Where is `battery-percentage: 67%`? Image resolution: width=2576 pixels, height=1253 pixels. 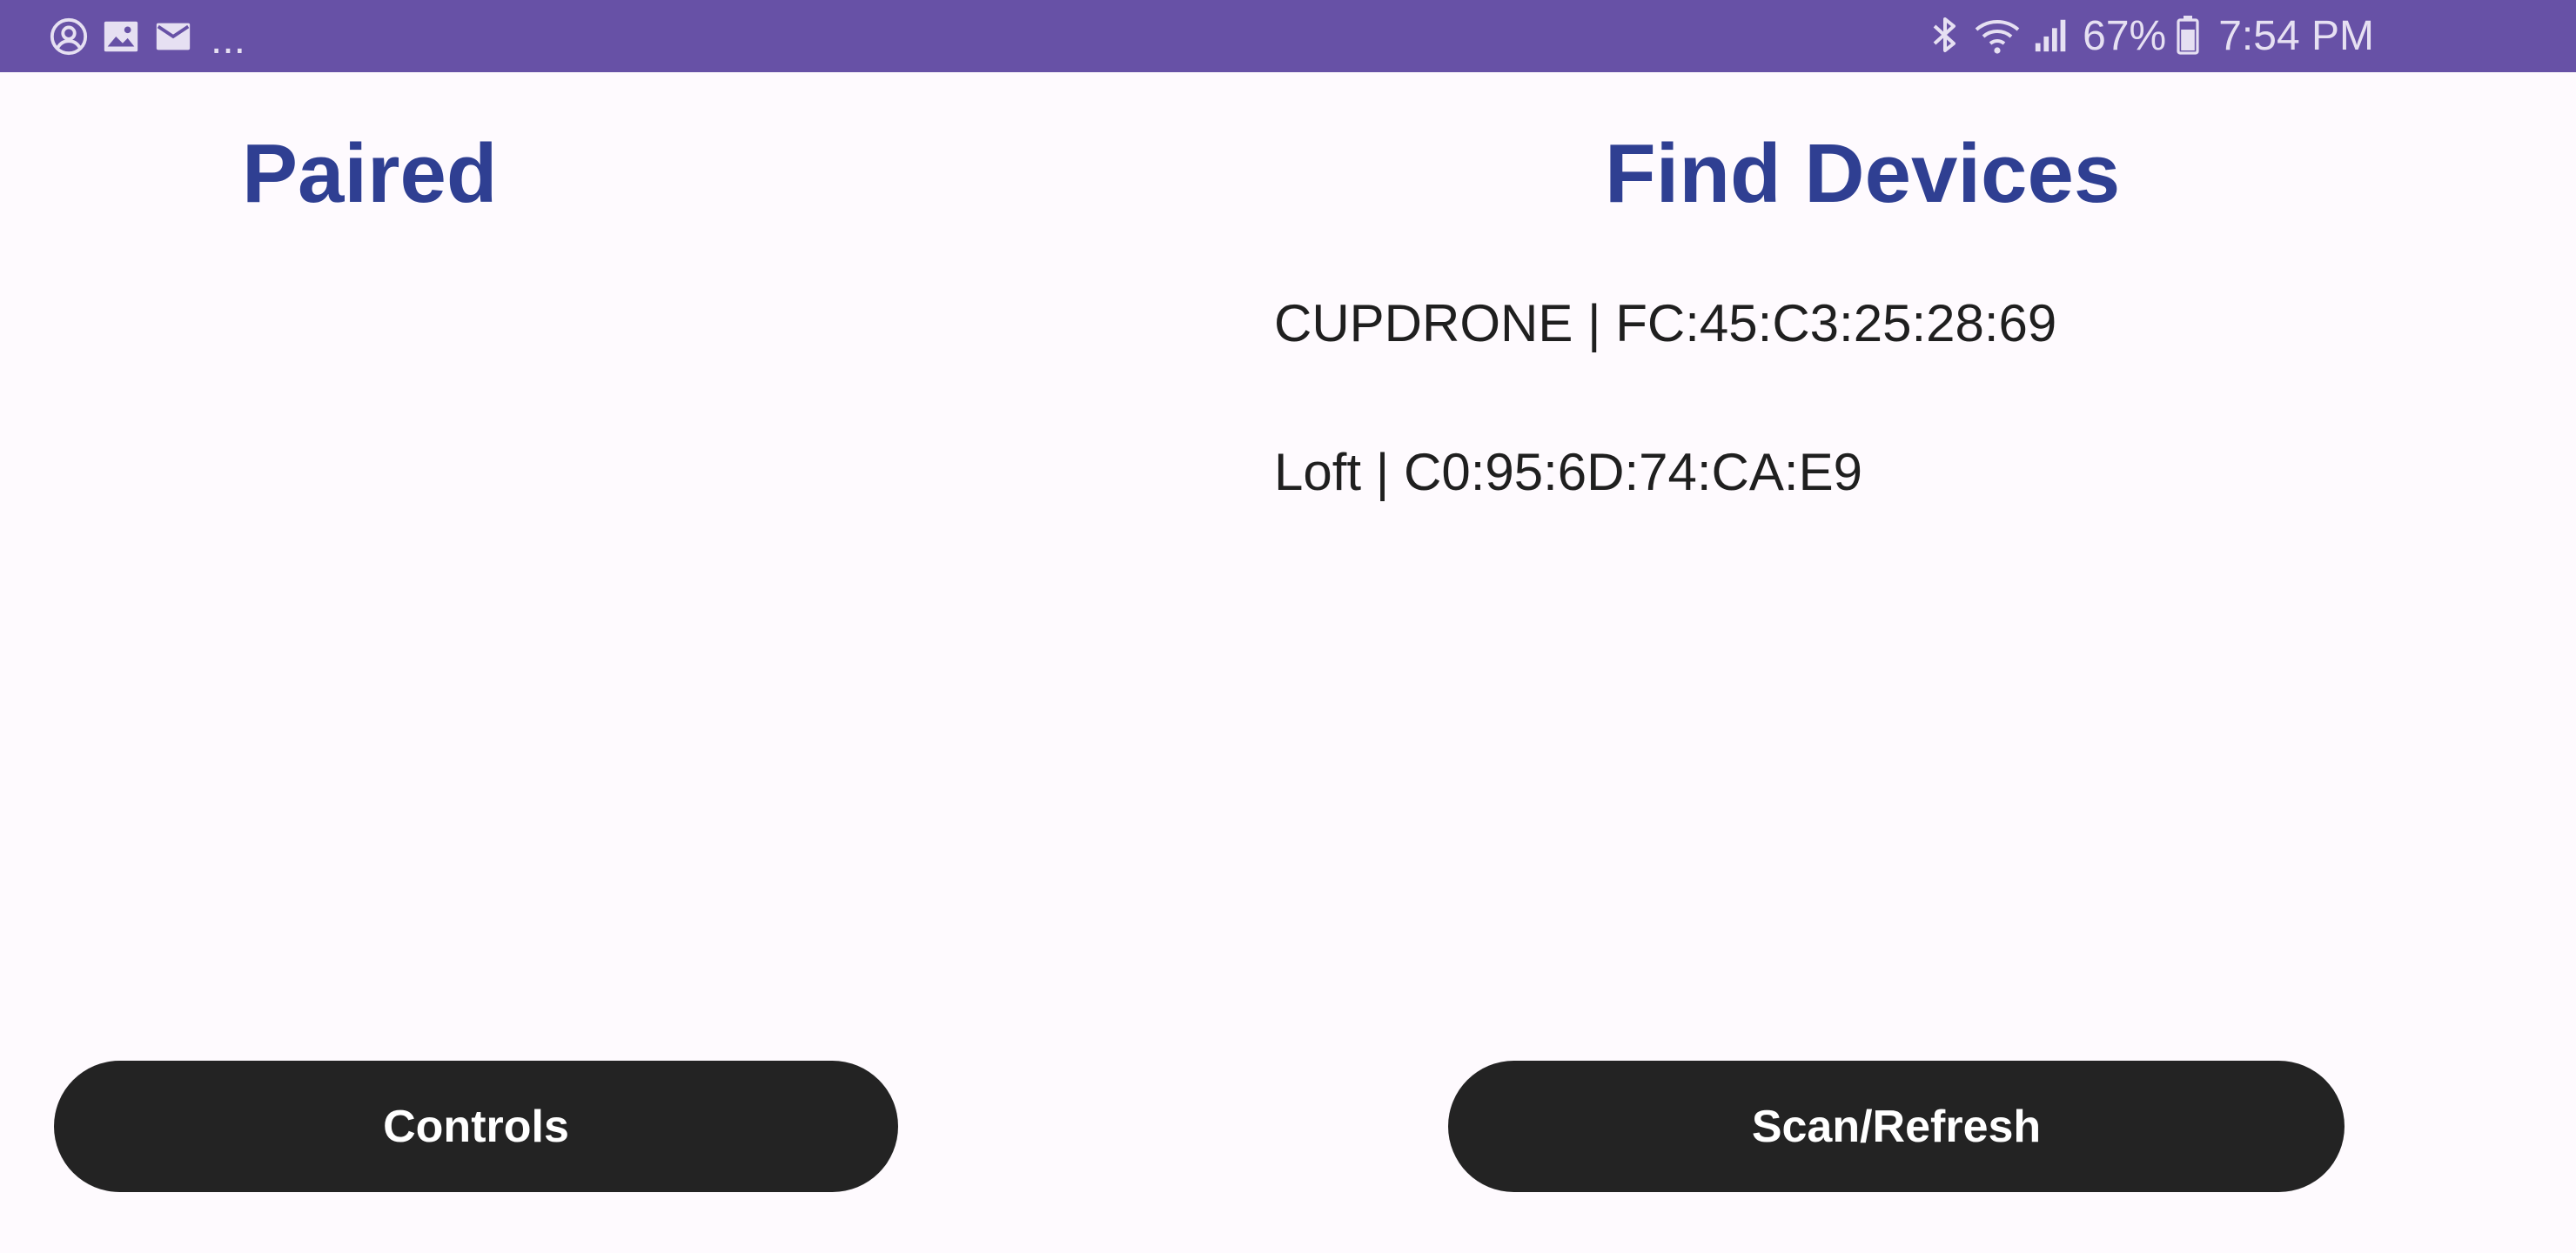
battery-percentage: 67% is located at coordinates (2125, 35).